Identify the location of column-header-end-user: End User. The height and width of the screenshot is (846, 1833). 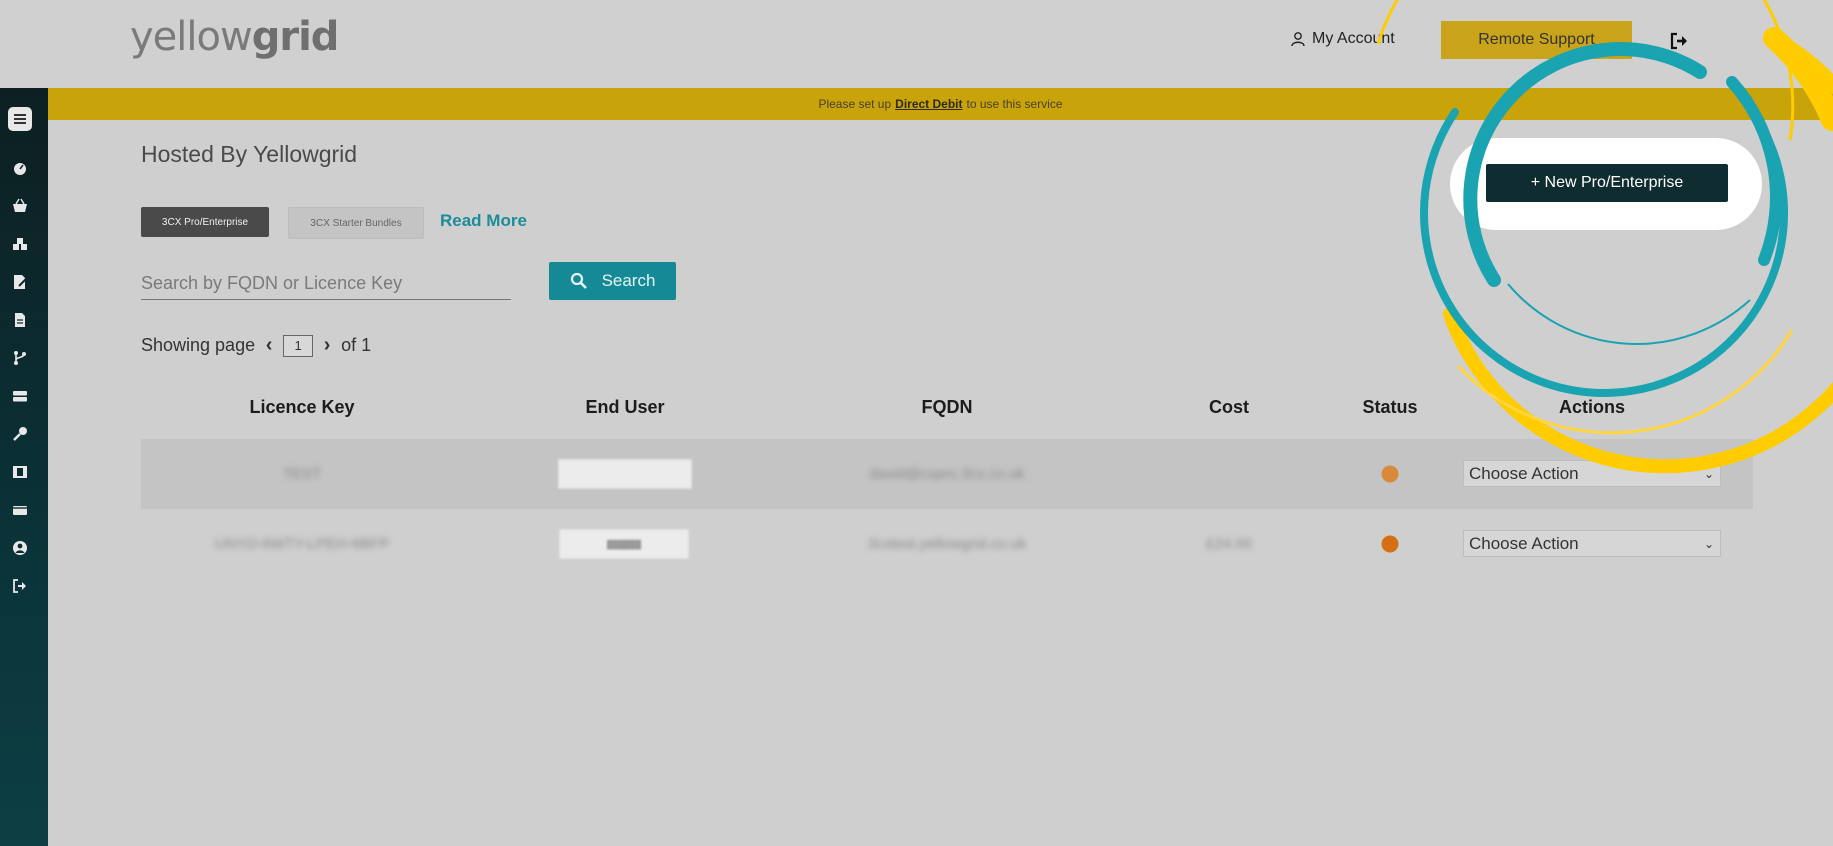
(624, 407).